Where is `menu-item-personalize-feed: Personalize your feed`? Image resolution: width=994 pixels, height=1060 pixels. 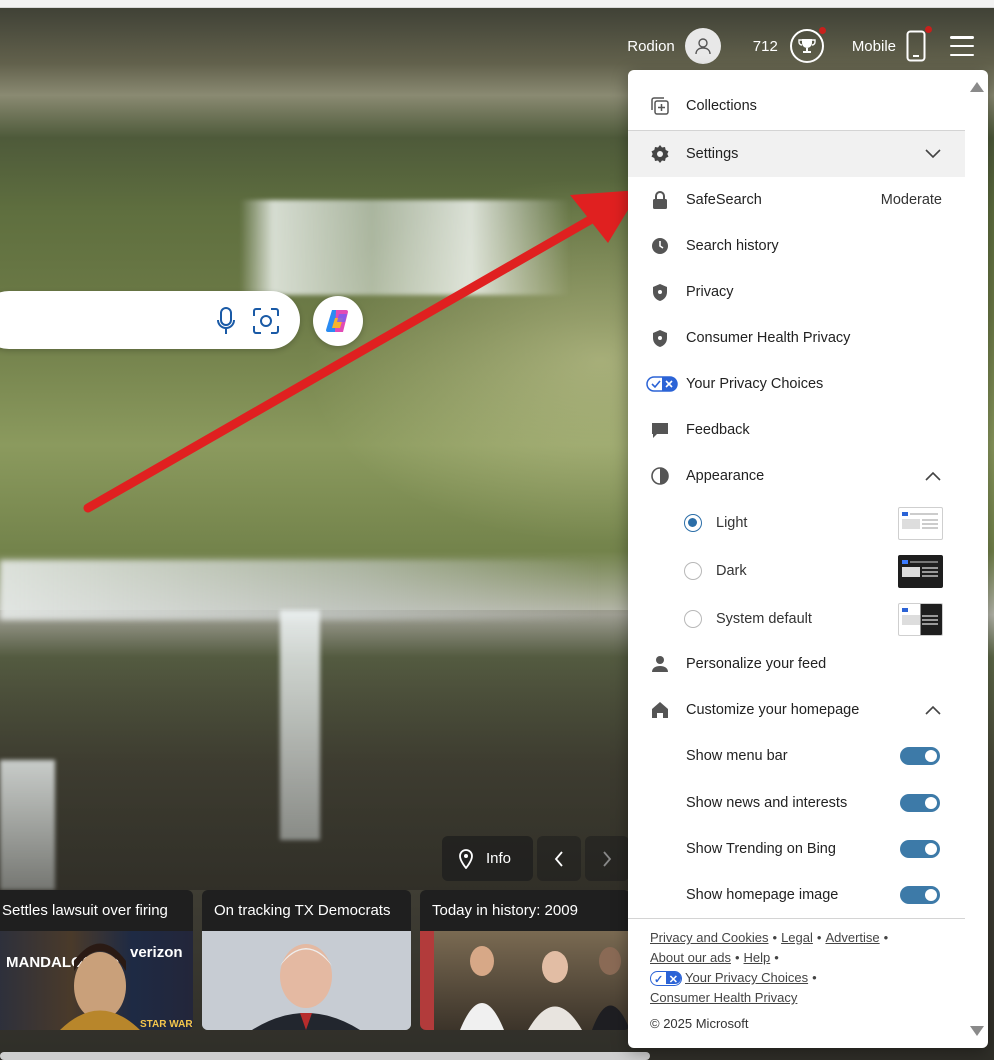
menu-item-personalize-feed: Personalize your feed is located at coordinates (796, 664).